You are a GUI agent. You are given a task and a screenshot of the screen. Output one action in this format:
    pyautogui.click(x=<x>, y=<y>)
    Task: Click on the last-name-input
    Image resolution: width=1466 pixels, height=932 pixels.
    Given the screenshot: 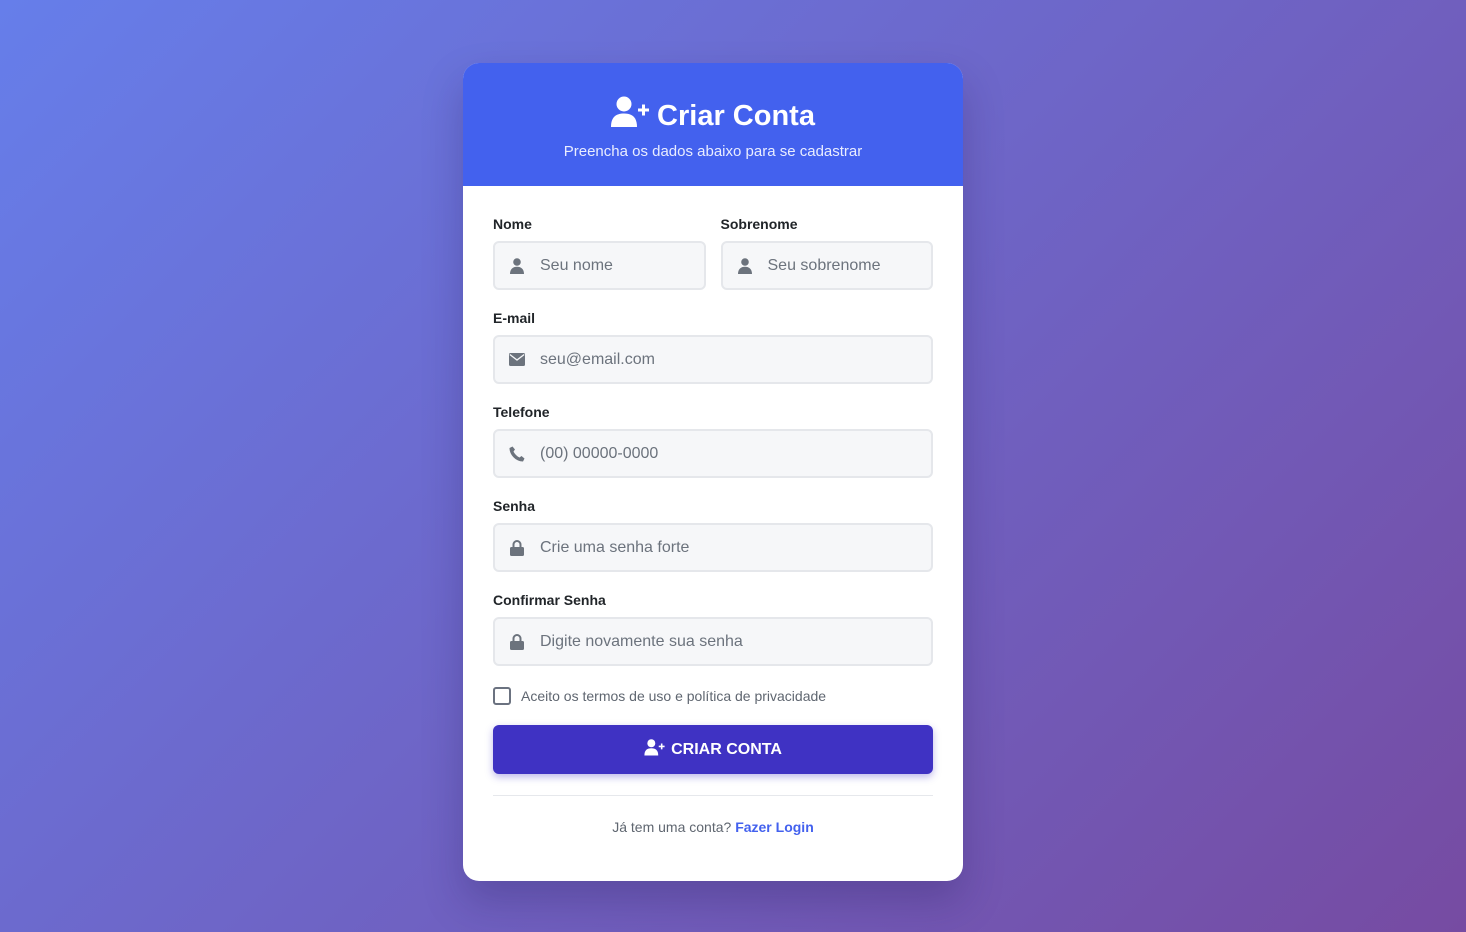 What is the action you would take?
    pyautogui.click(x=826, y=265)
    